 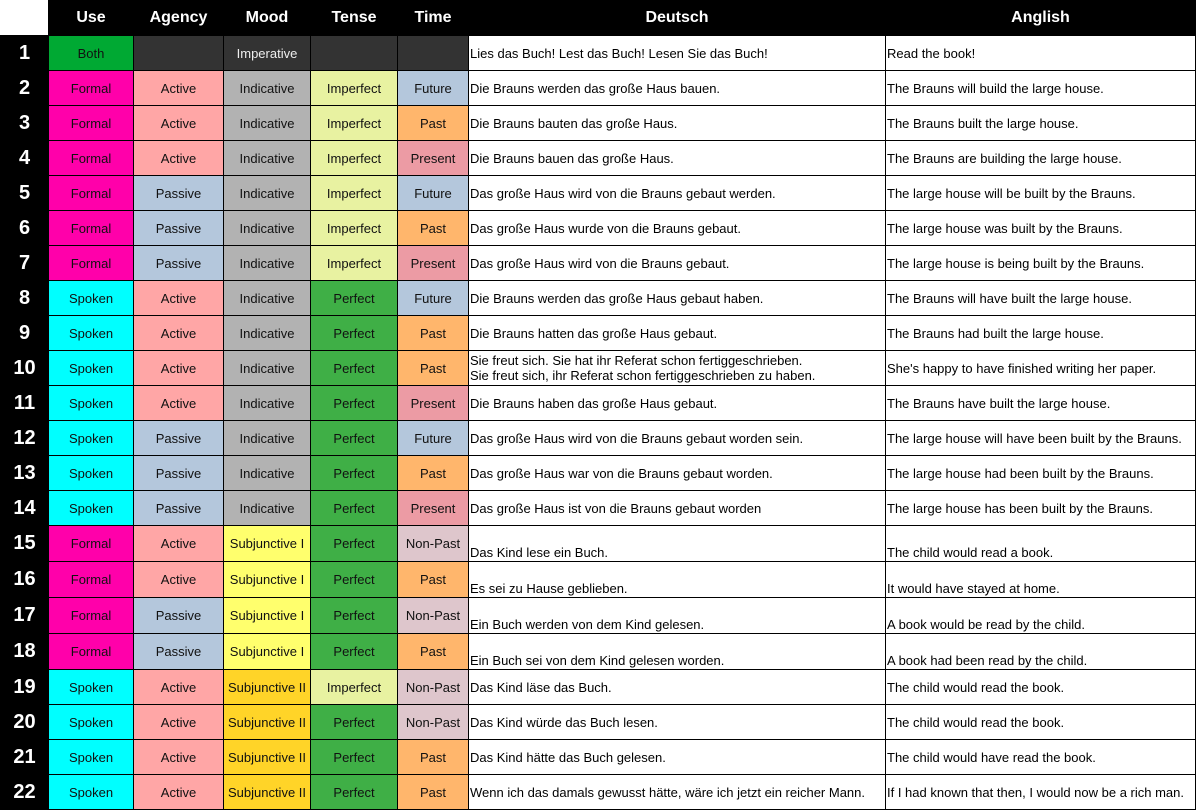 What do you see at coordinates (677, 158) in the screenshot?
I see `deutsch-cell: Die Brauns bauen das große Haus.` at bounding box center [677, 158].